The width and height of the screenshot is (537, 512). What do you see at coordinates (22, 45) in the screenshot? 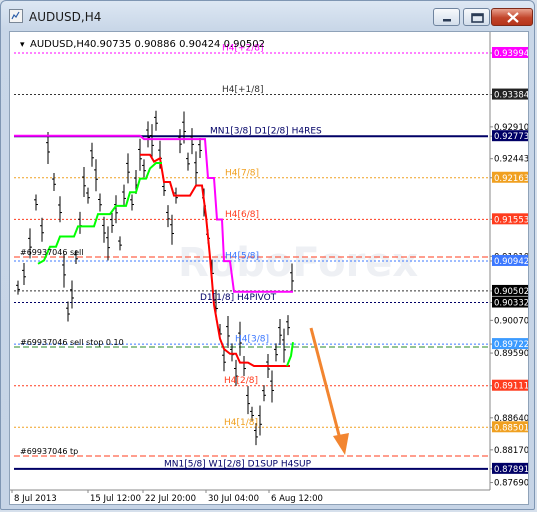
I see `chart-header-symbol-marker: ▾` at bounding box center [22, 45].